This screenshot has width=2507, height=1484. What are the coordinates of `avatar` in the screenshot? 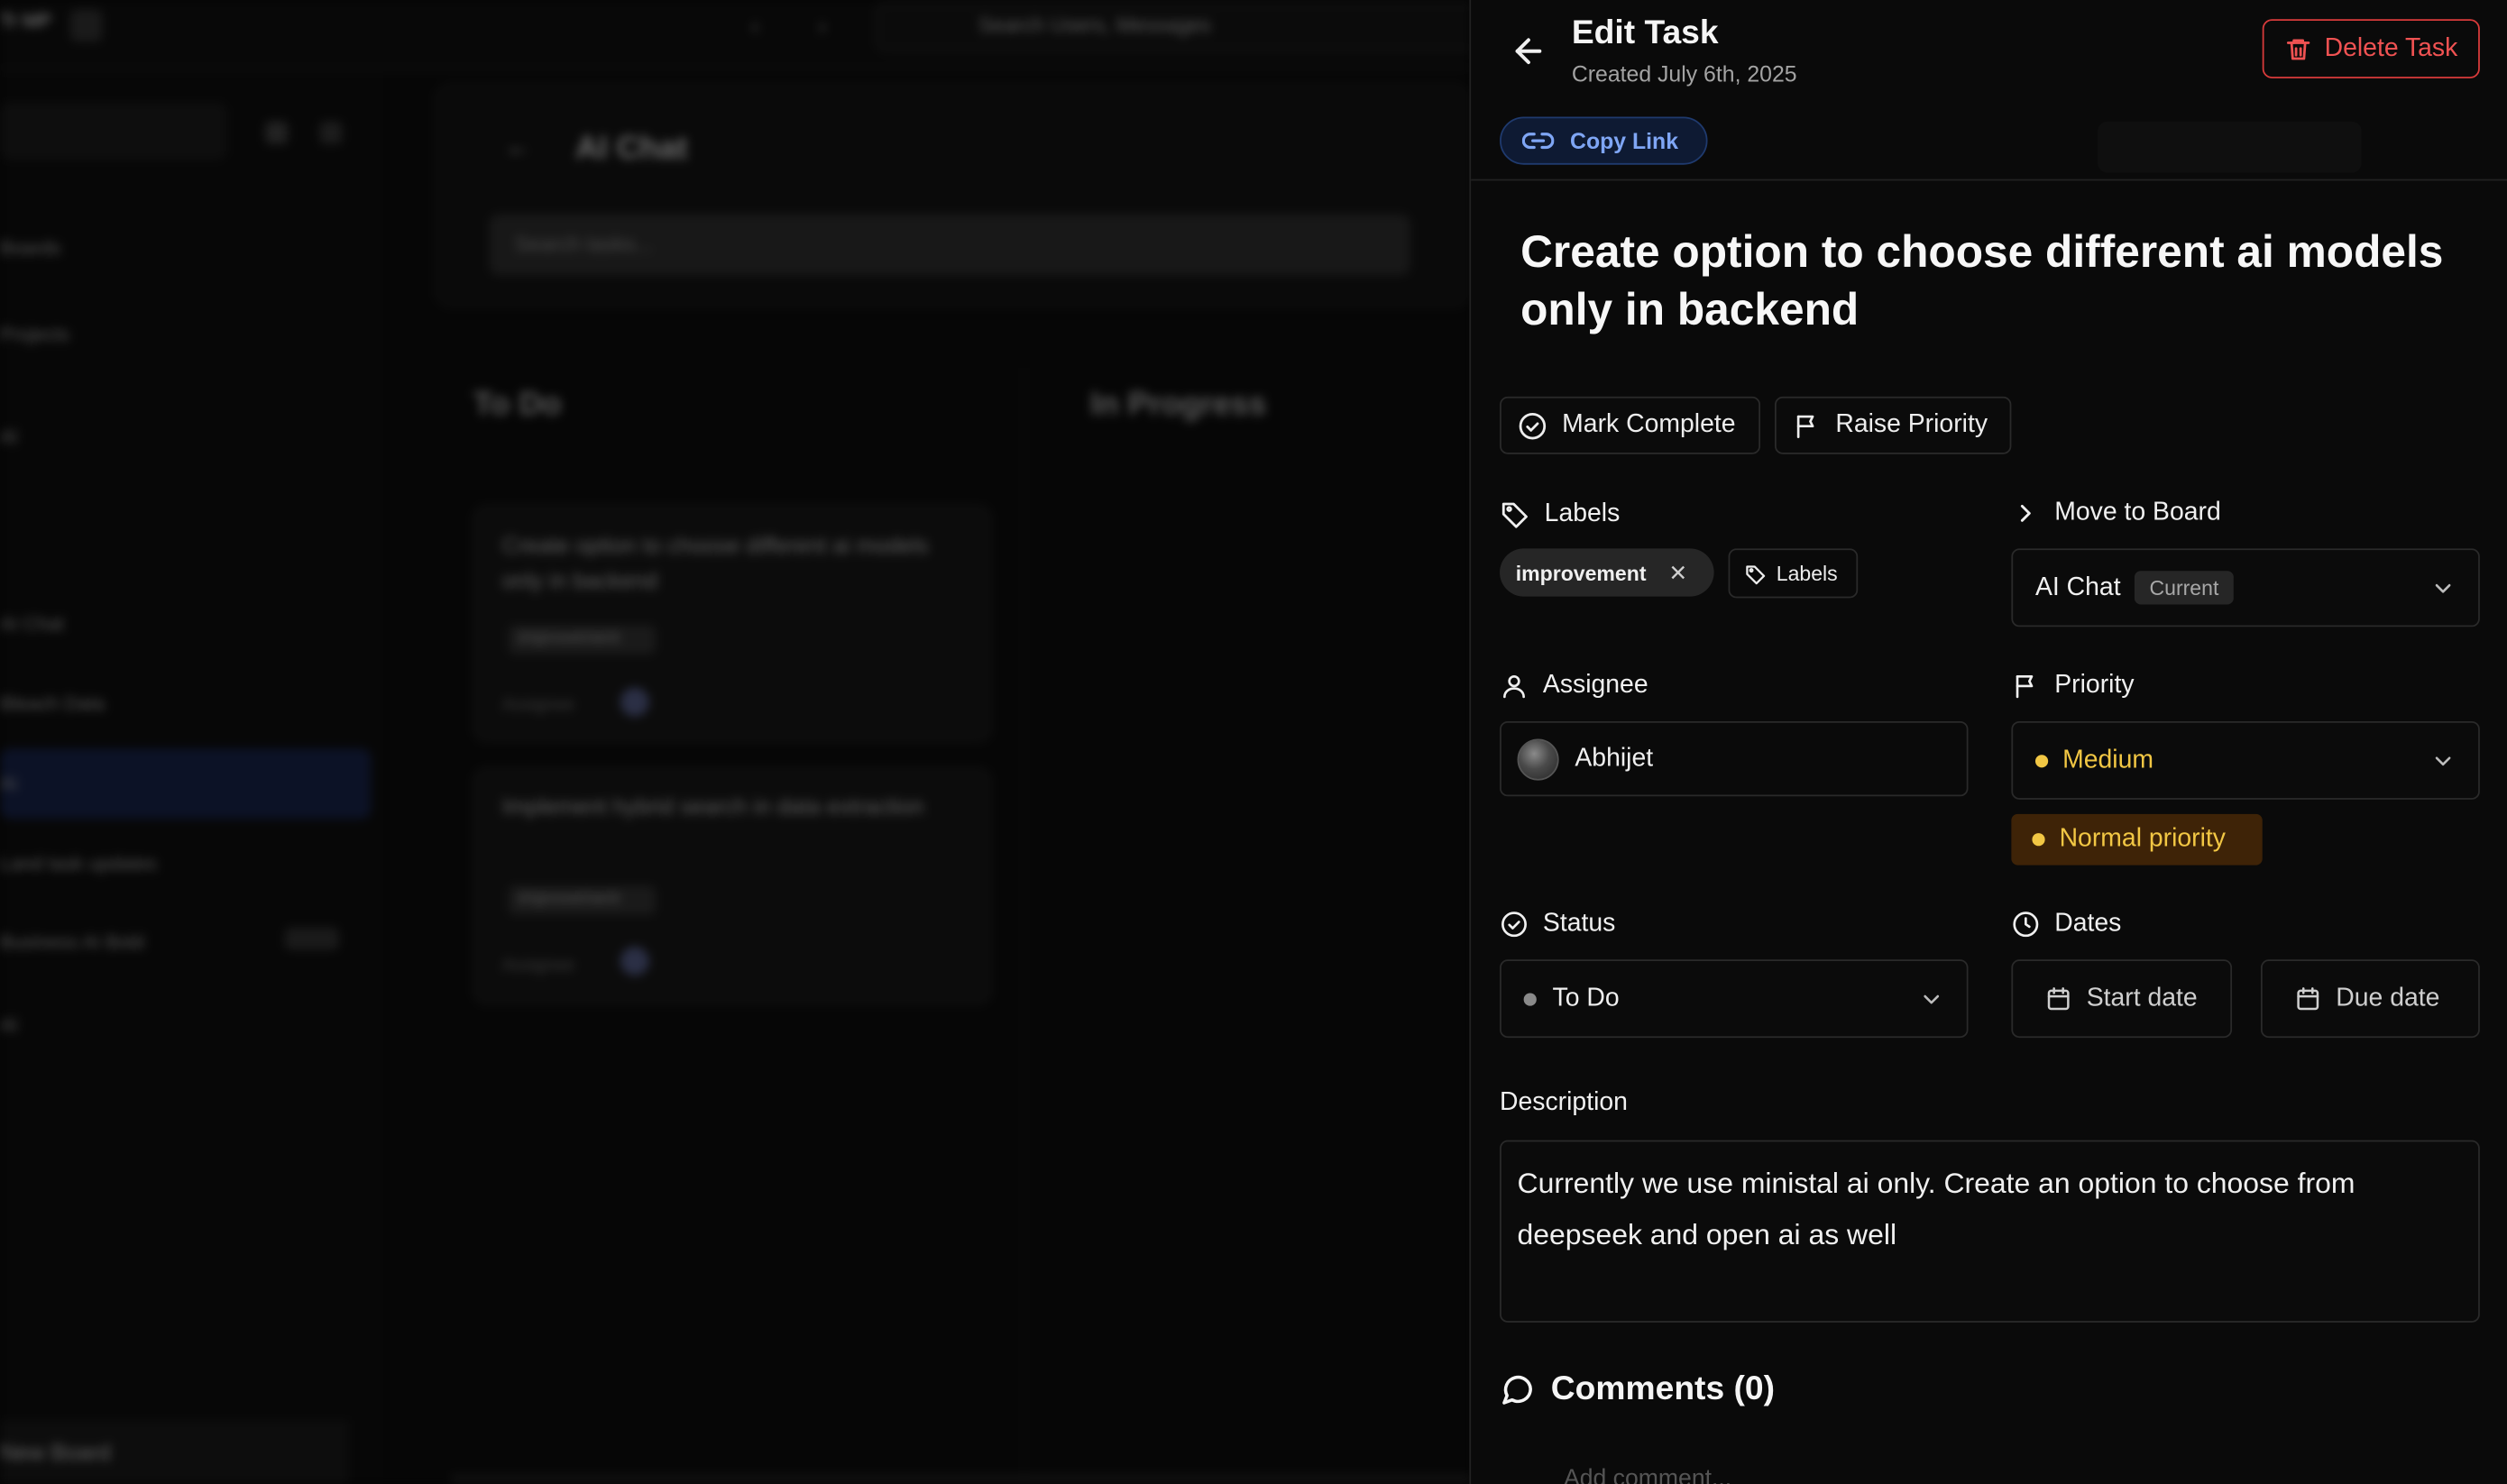 It's located at (1538, 758).